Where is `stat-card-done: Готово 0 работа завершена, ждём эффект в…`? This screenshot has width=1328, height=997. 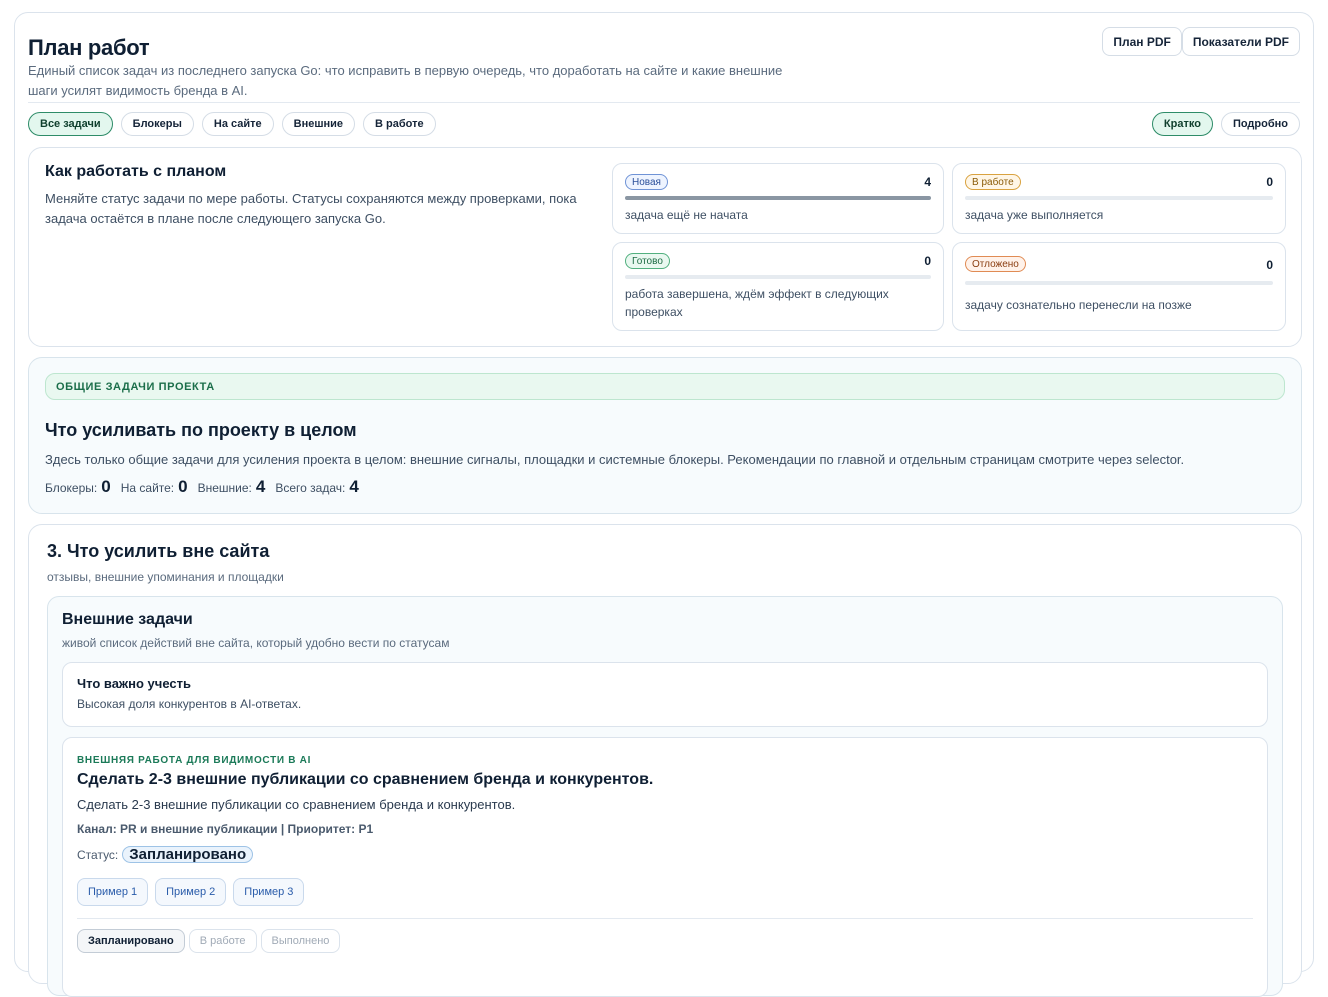 stat-card-done: Готово 0 работа завершена, ждём эффект в… is located at coordinates (778, 286).